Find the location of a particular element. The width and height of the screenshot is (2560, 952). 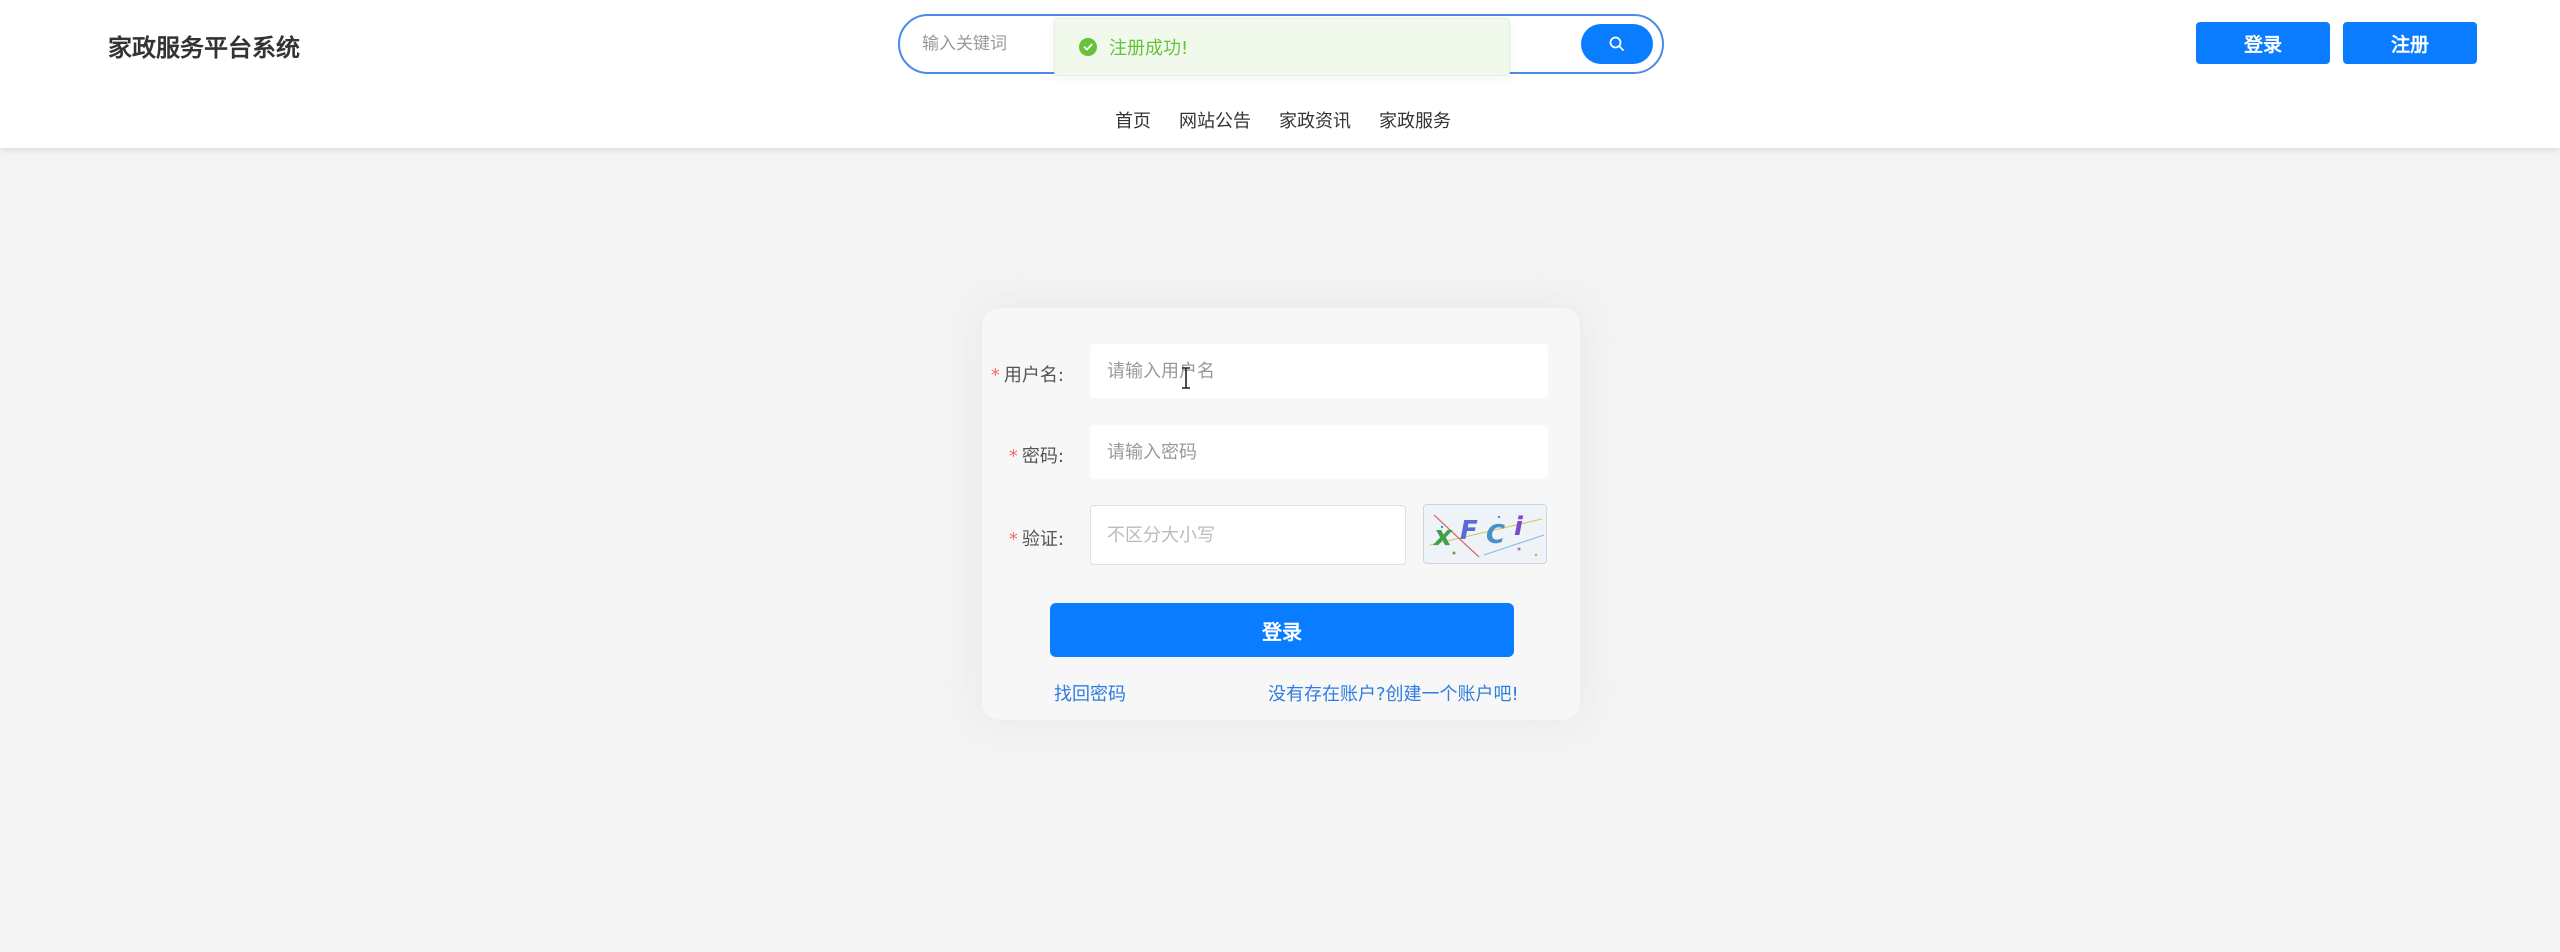

site-logo: 家政服务平台系统 is located at coordinates (204, 45).